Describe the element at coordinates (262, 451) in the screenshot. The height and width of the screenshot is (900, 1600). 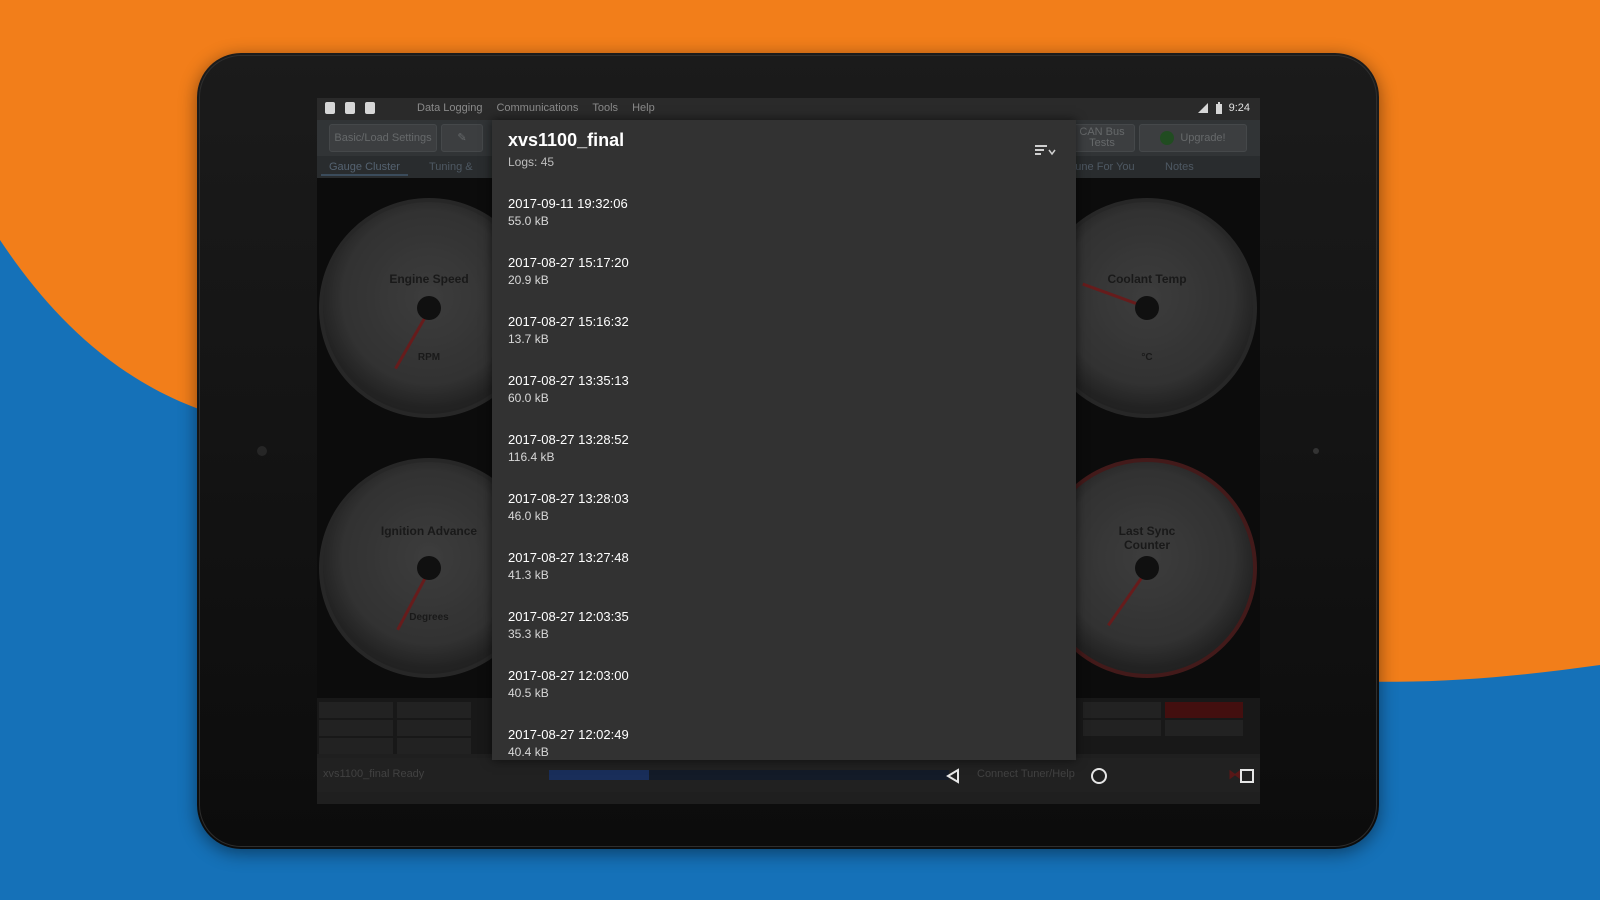
I see `camera-icon` at that location.